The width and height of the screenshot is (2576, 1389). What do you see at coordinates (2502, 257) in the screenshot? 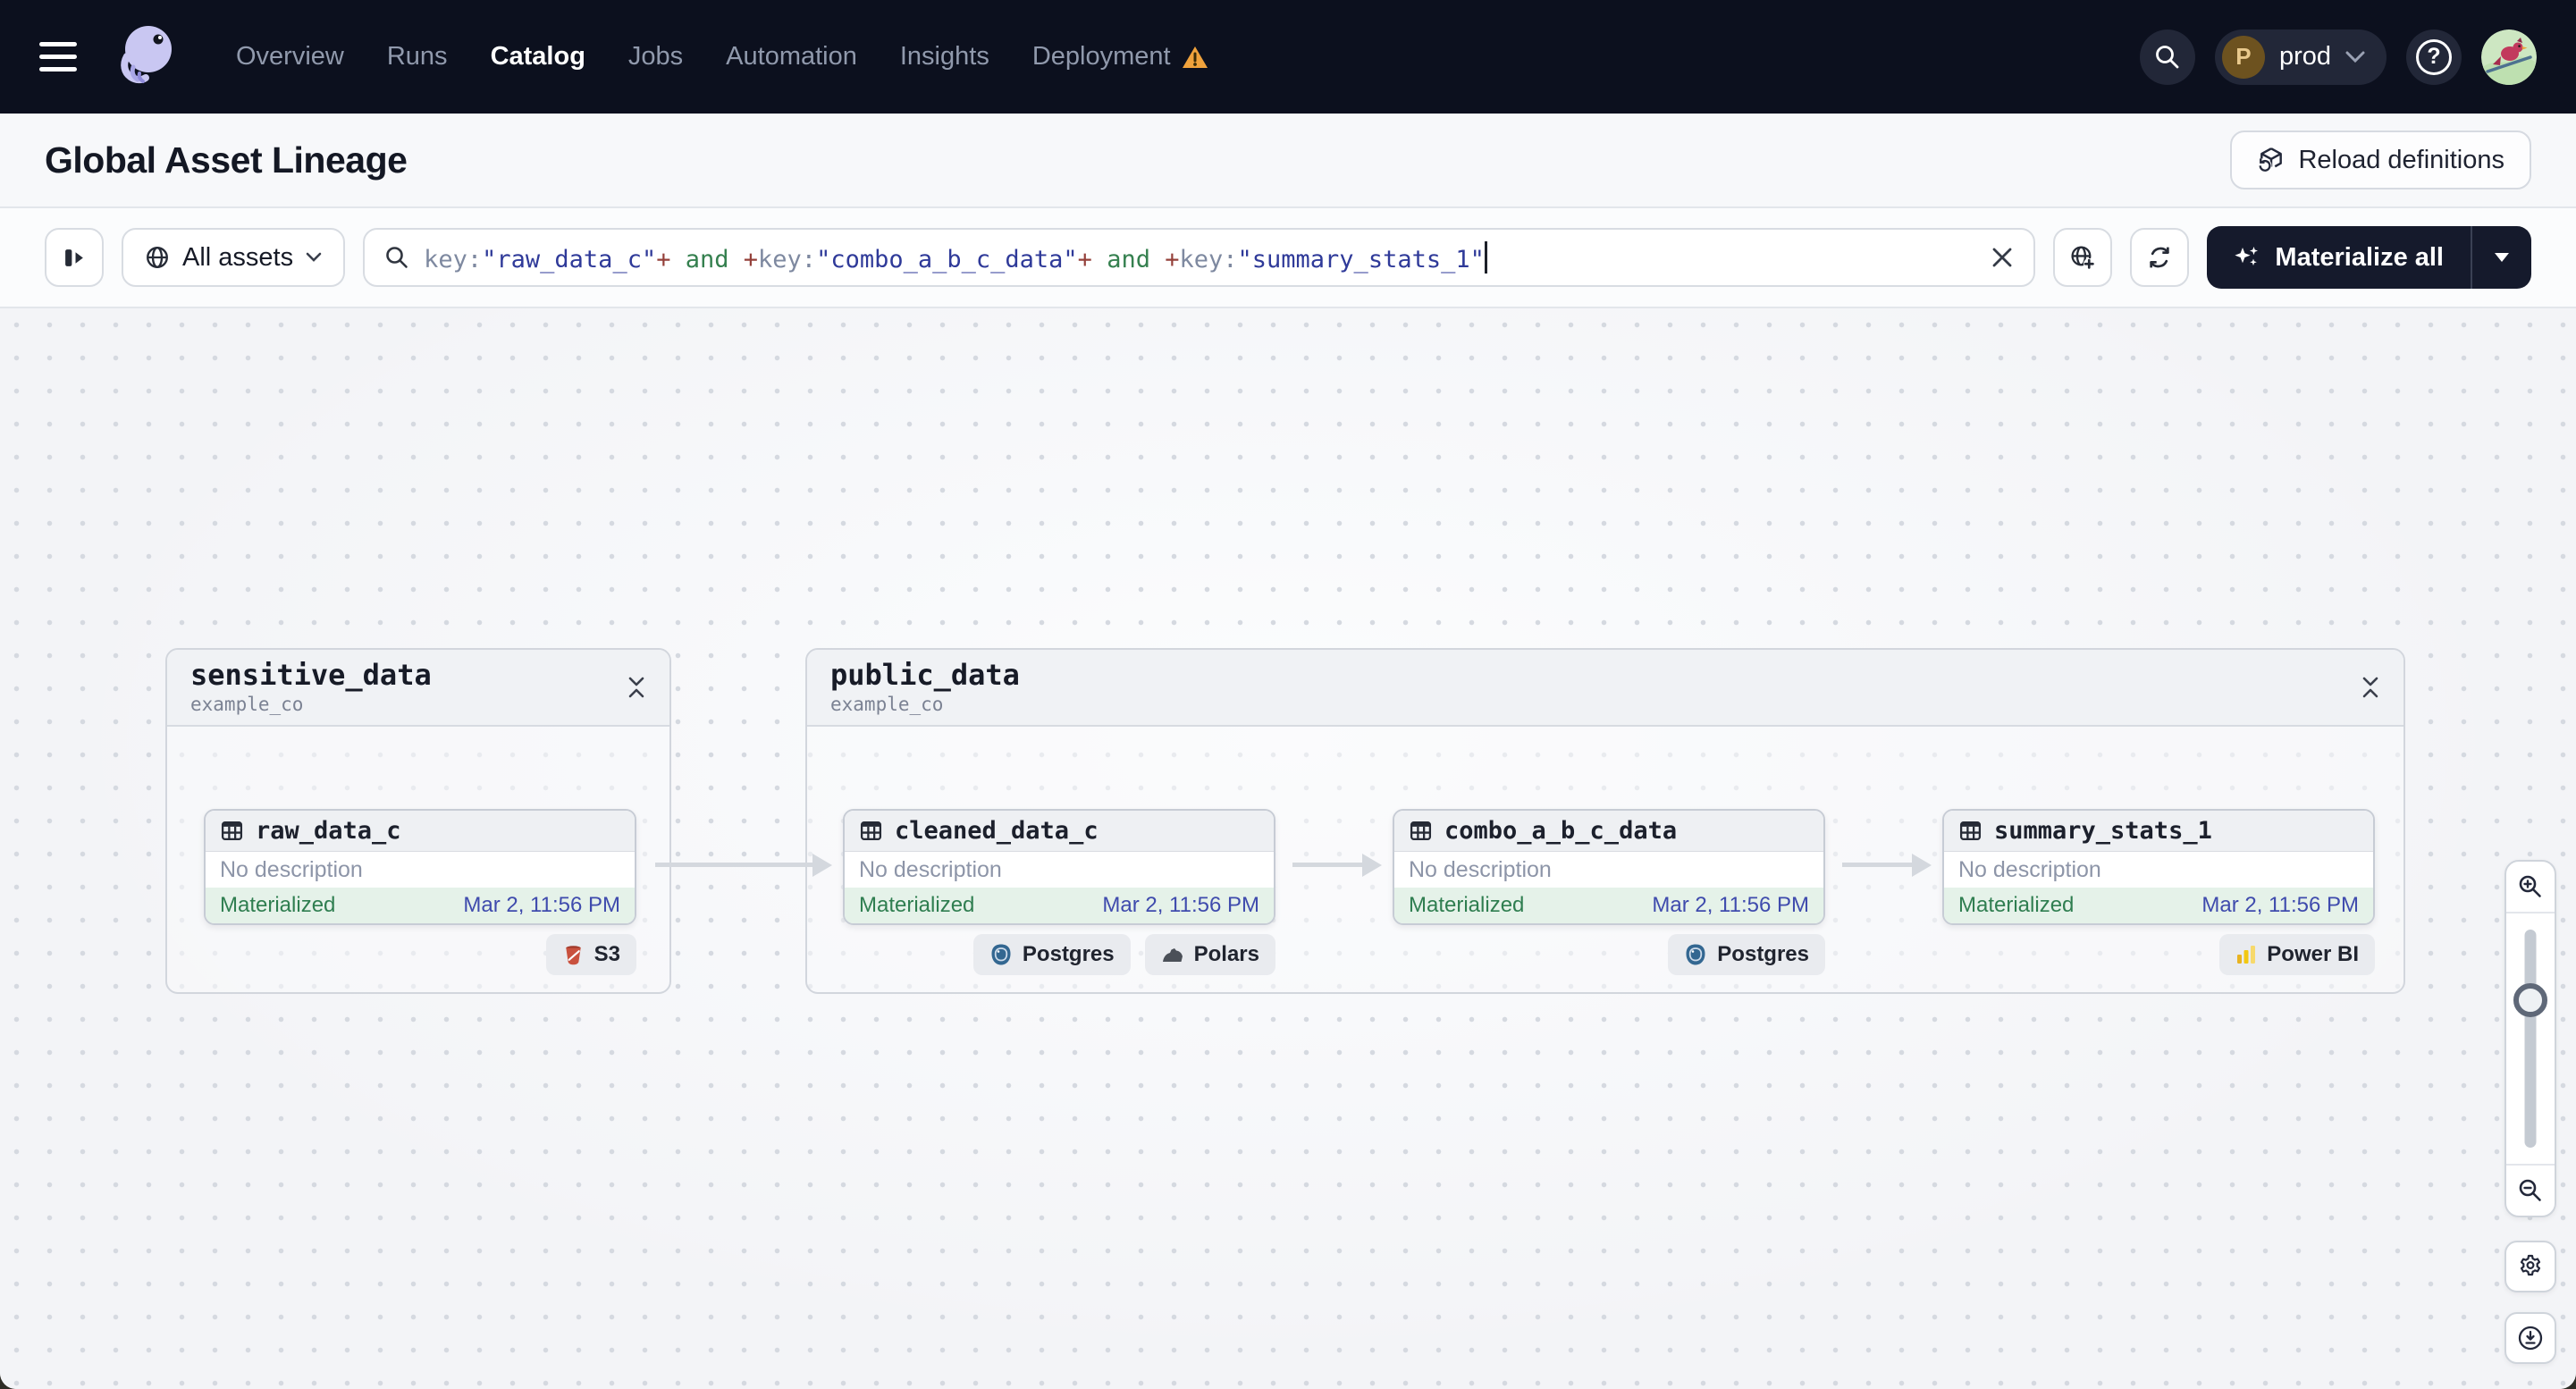
I see `materialize-options-button` at bounding box center [2502, 257].